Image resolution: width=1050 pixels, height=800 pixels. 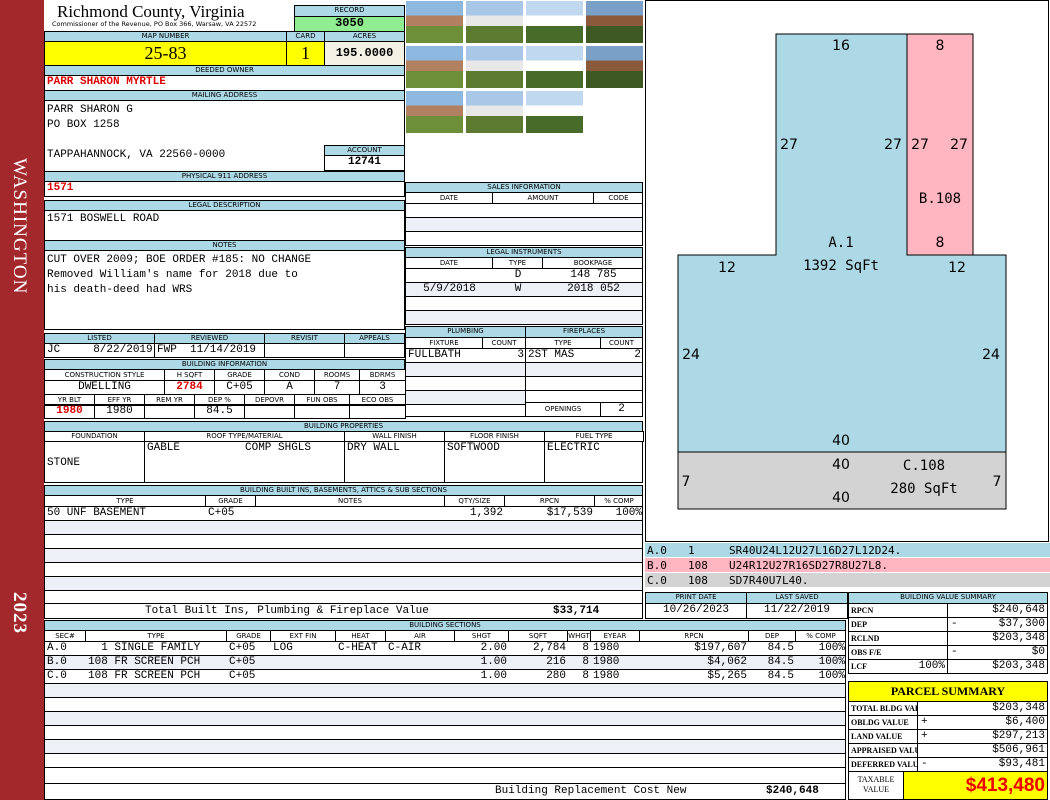 What do you see at coordinates (876, 785) in the screenshot?
I see `taxable-value-label: TAXABLE VALUE` at bounding box center [876, 785].